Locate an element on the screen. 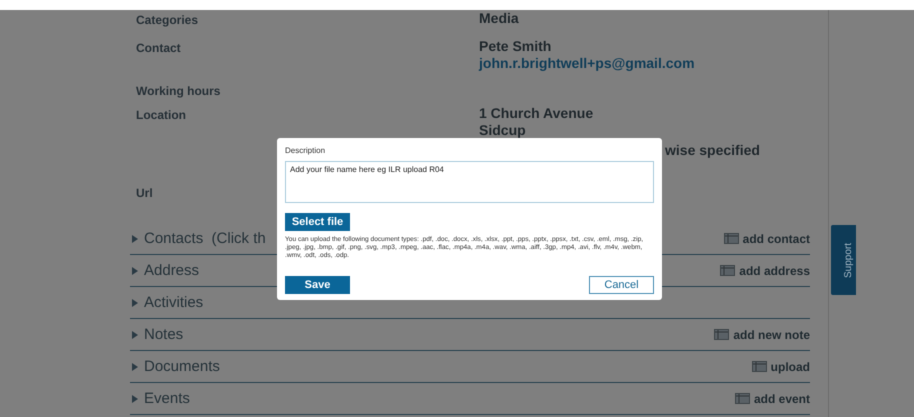  field-label: Url is located at coordinates (144, 192).